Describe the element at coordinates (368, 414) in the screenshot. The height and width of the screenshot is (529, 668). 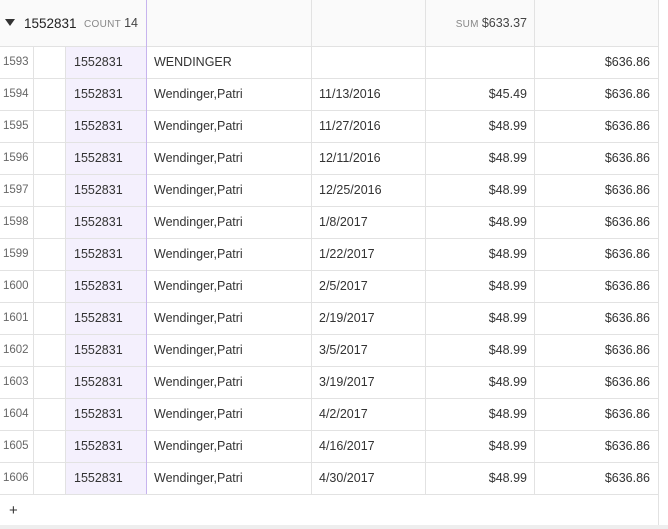
I see `date-cell: 4/2/2017` at that location.